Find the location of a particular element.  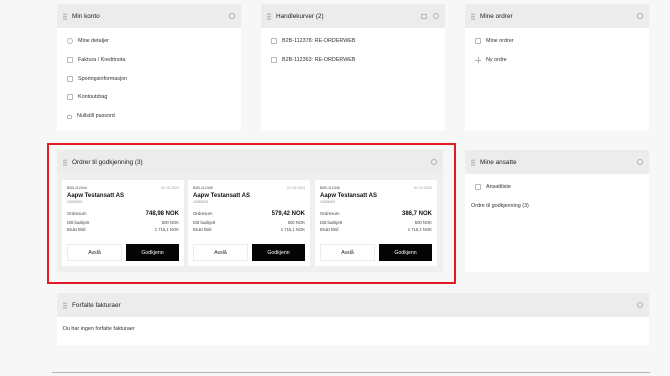

link-mine-detaljer: Mine detaljer is located at coordinates (149, 41).